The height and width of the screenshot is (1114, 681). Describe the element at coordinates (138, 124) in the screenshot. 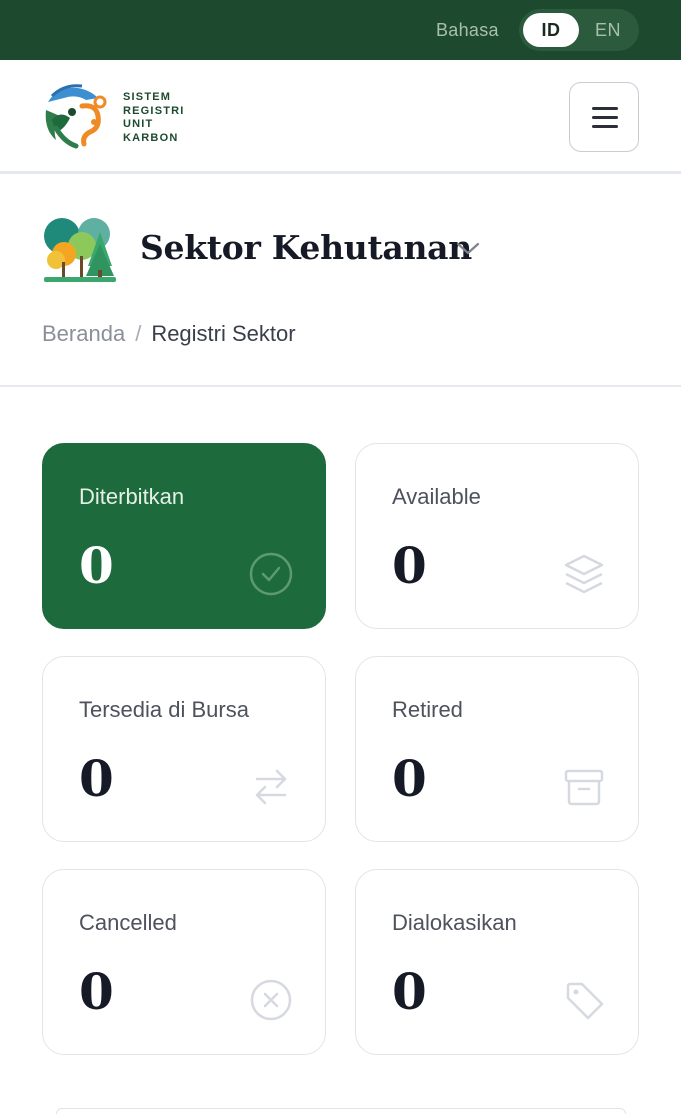

I see `logo-line-3: UNIT` at that location.